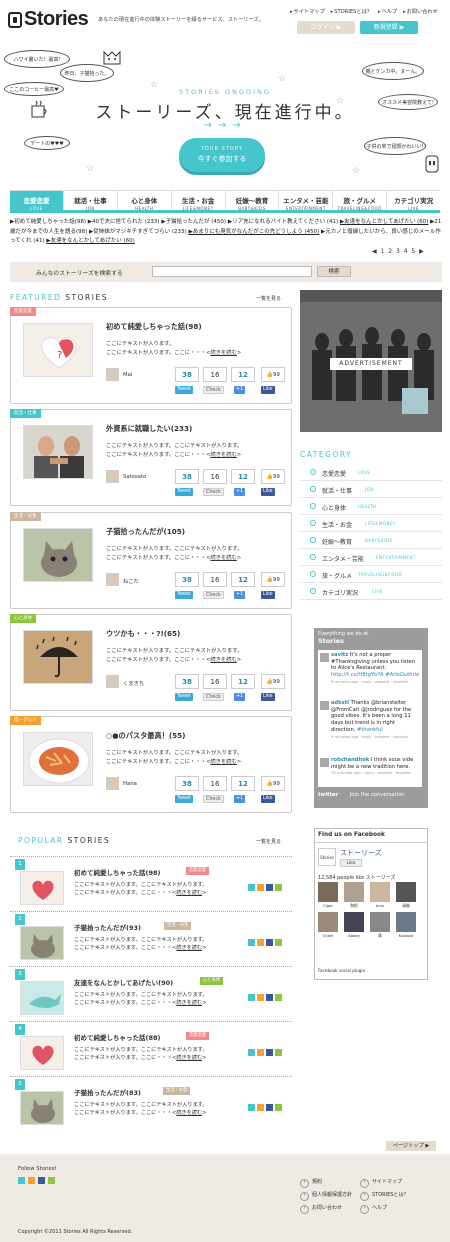 The width and height of the screenshot is (450, 1242). I want to click on link-about: STORIESとは？, so click(351, 11).